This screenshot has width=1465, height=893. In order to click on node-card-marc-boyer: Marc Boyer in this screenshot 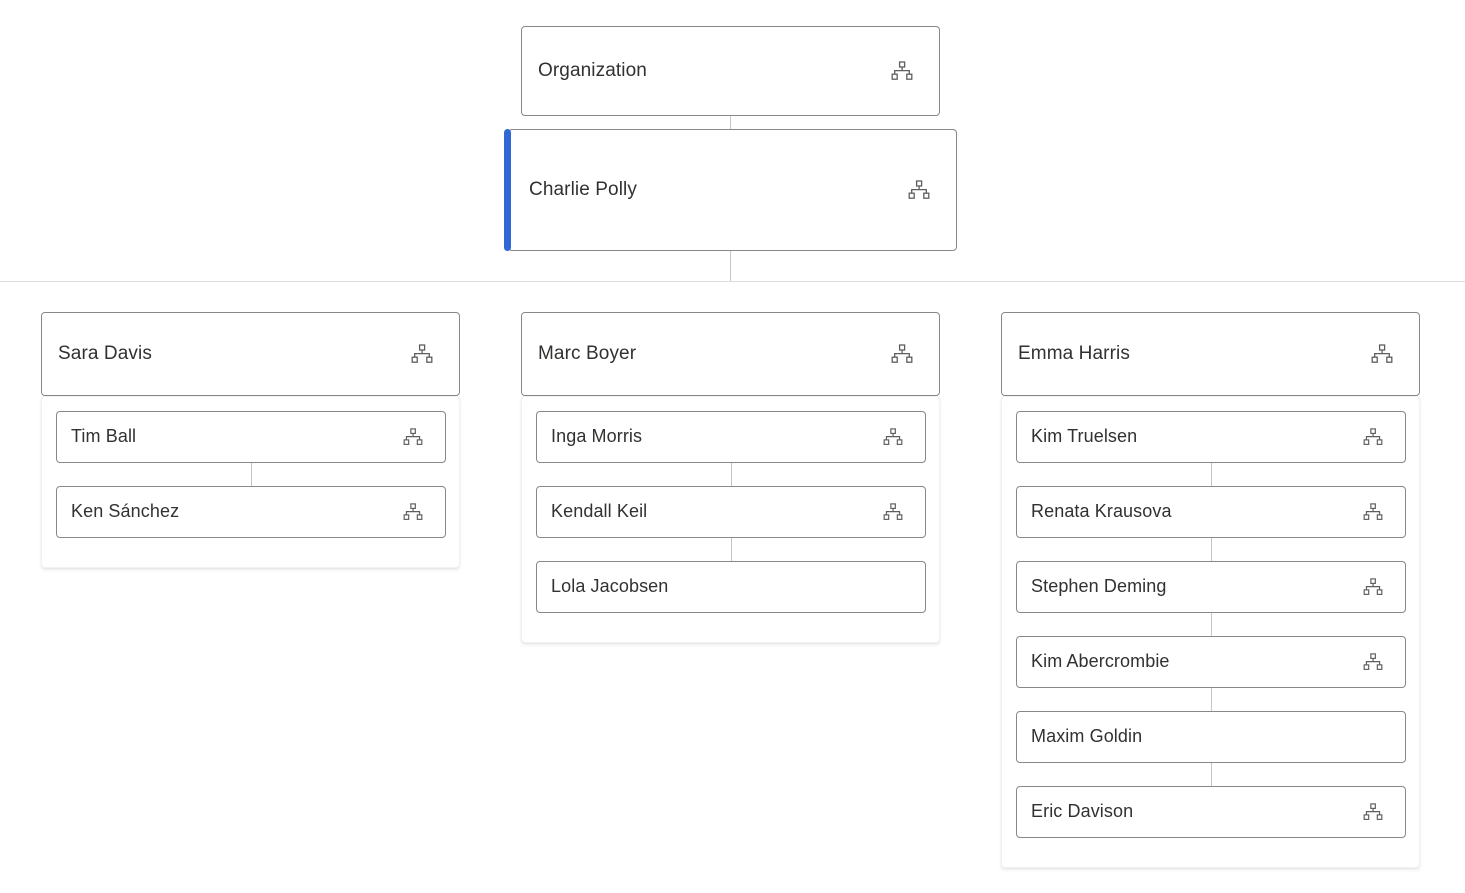, I will do `click(730, 354)`.